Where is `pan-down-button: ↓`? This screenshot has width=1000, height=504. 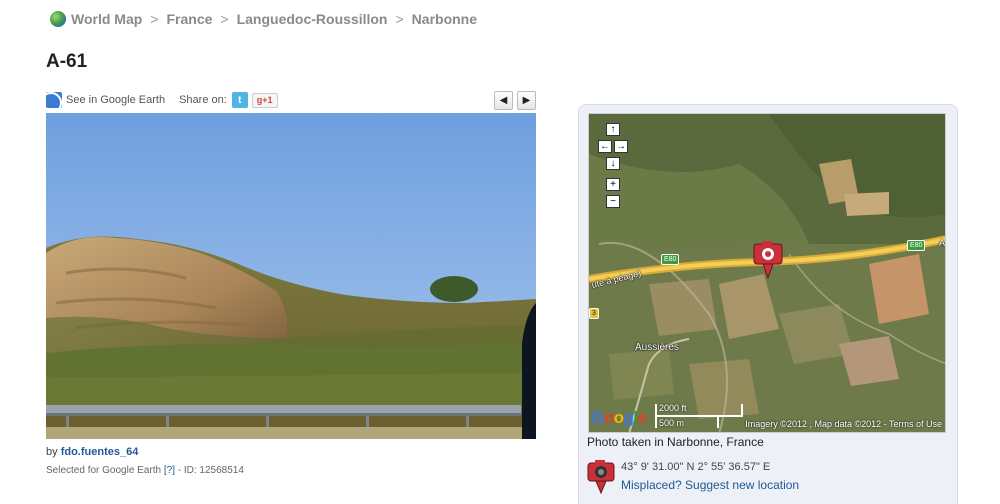
pan-down-button: ↓ is located at coordinates (613, 163).